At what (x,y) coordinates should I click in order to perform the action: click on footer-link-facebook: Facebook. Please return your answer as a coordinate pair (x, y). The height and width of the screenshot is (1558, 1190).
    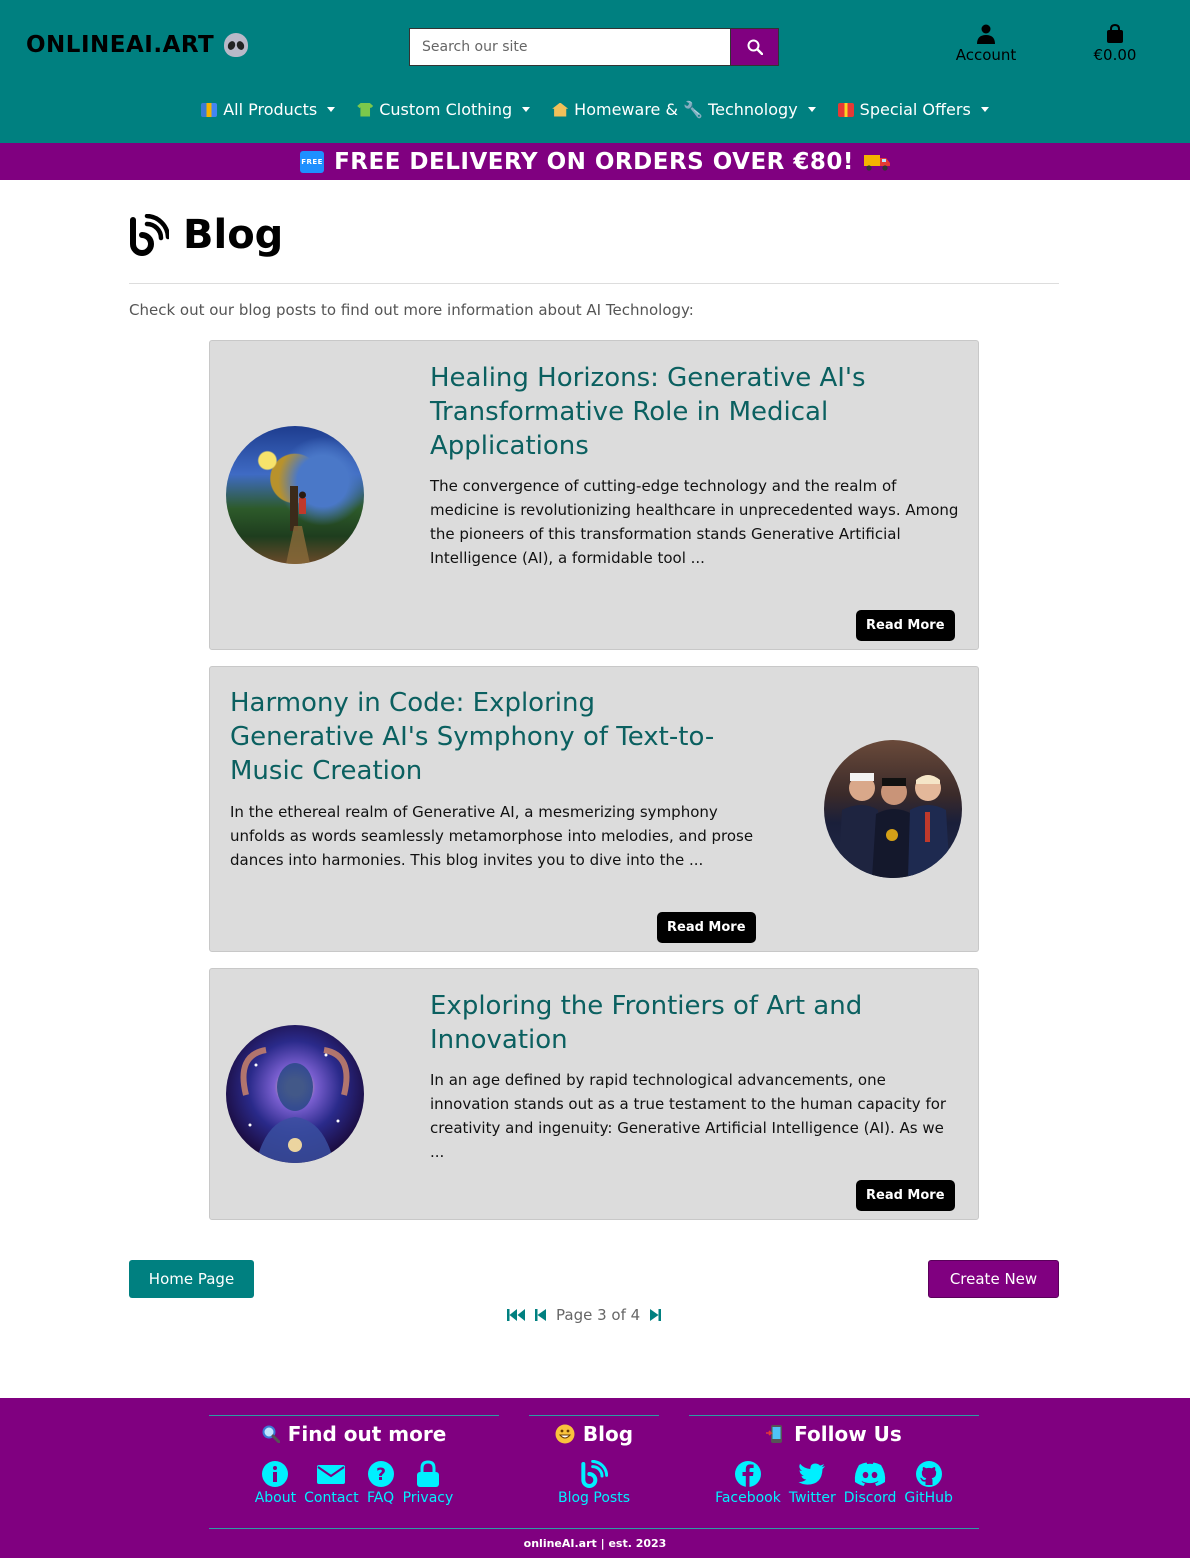
    Looking at the image, I should click on (748, 1483).